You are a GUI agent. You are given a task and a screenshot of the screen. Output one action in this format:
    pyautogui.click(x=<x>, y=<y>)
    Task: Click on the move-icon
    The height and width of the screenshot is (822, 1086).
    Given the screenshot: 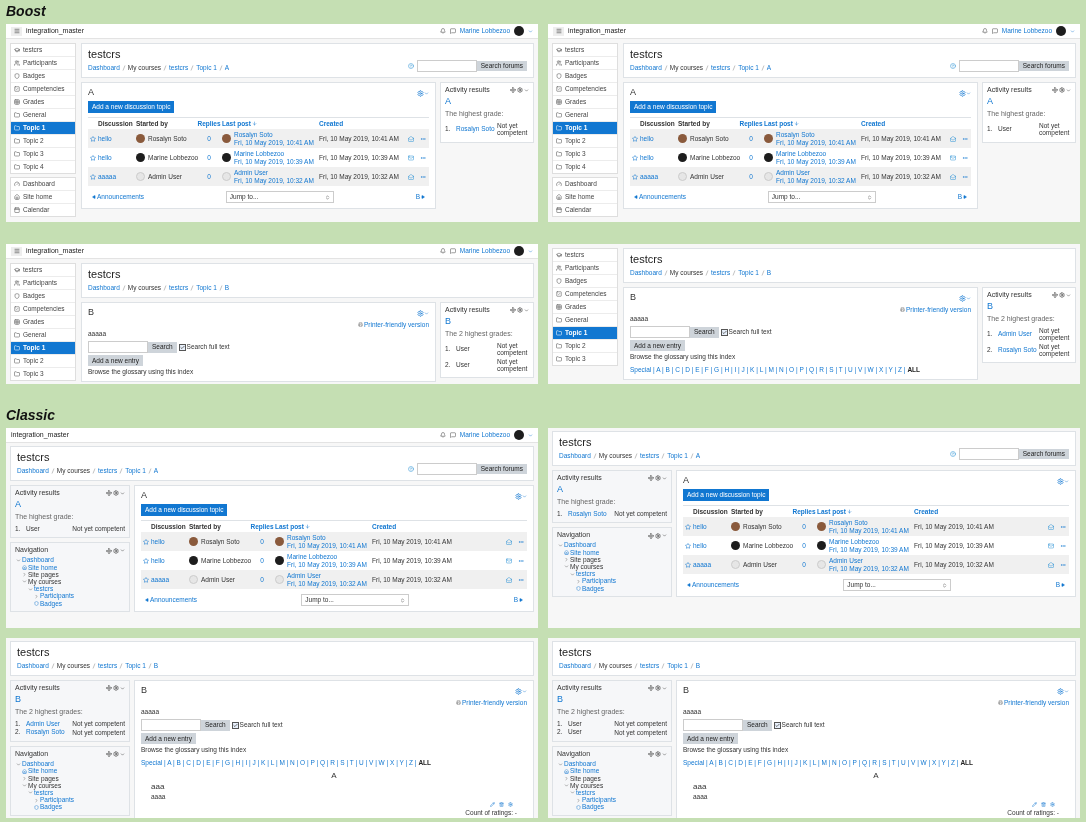 What is the action you would take?
    pyautogui.click(x=651, y=478)
    